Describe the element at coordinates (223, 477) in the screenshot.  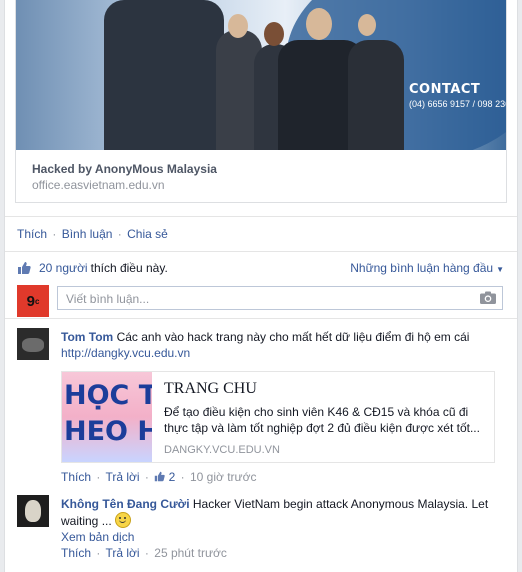
I see `comment-timestamp: 10 giờ trước` at that location.